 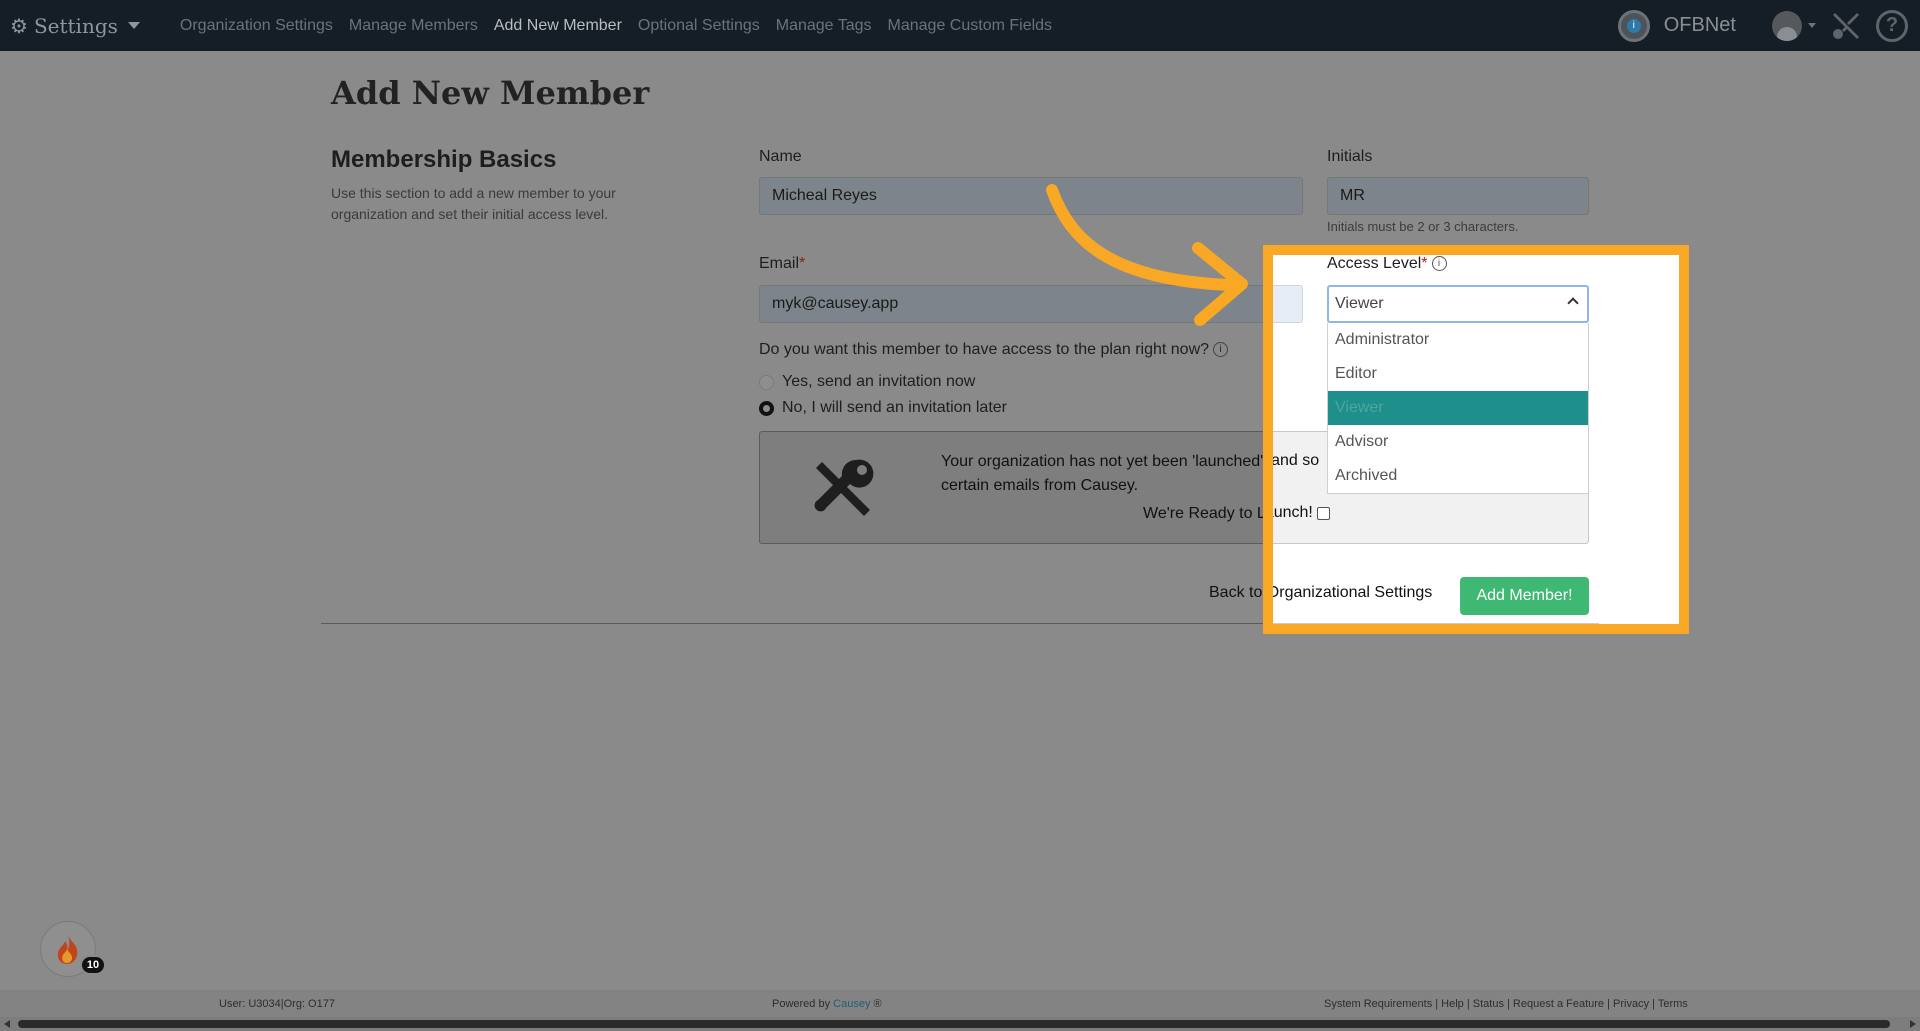 I want to click on radio-invite-now, so click(x=766, y=382).